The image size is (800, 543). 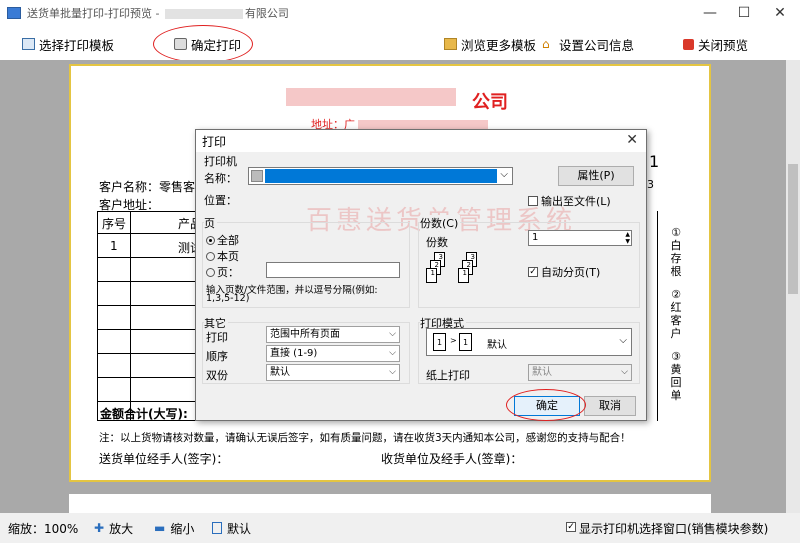 I want to click on title-bar: 送货单批量打印-打印预览 - 有限公司 — ☐ ✕, so click(x=400, y=13).